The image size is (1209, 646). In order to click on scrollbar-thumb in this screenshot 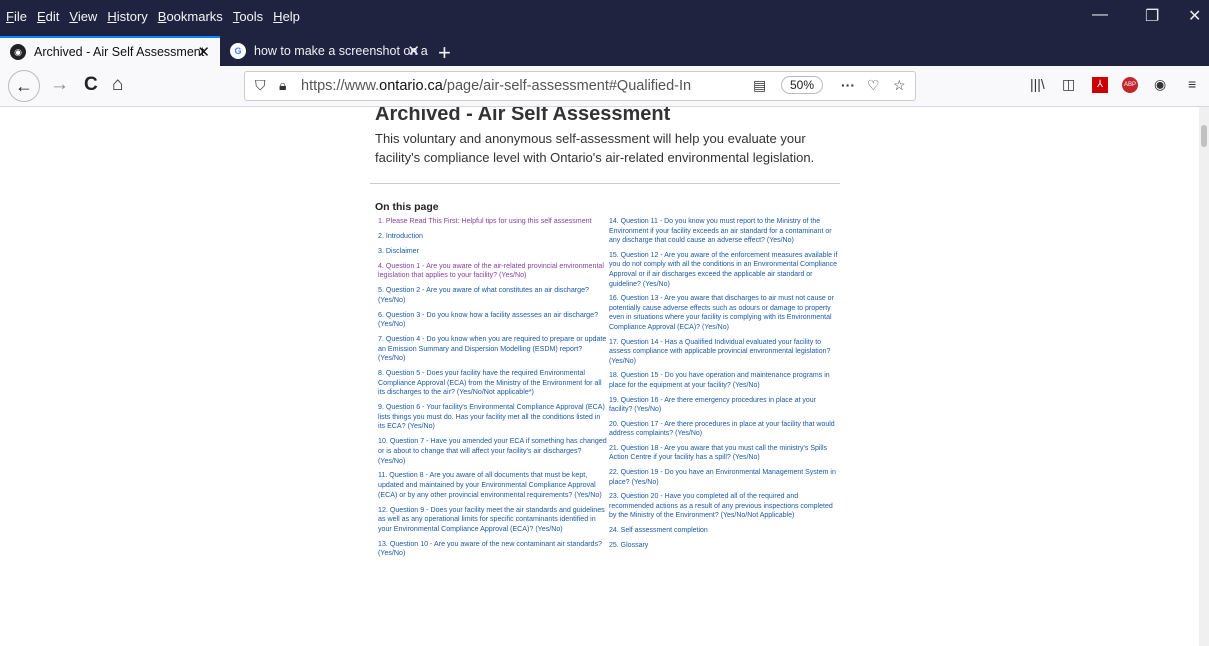, I will do `click(1204, 136)`.